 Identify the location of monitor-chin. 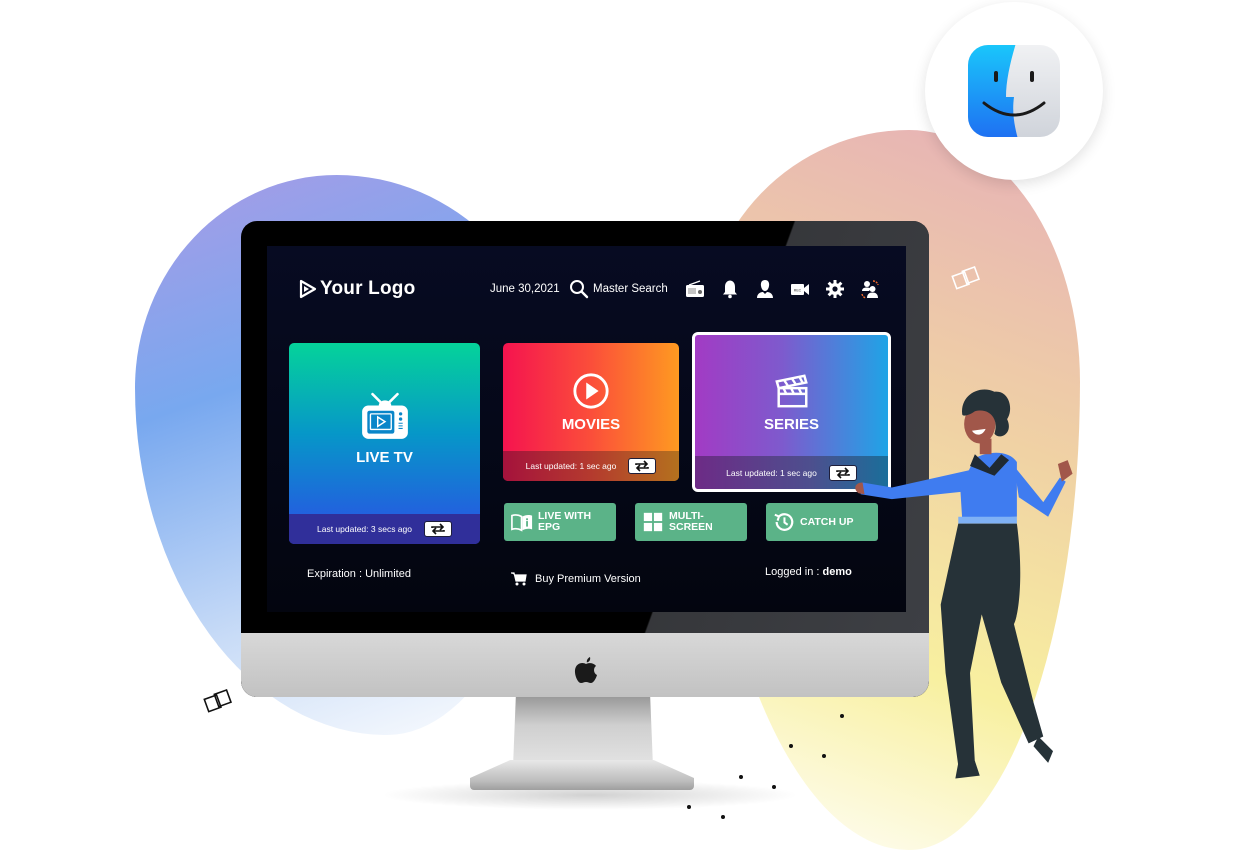
(585, 665).